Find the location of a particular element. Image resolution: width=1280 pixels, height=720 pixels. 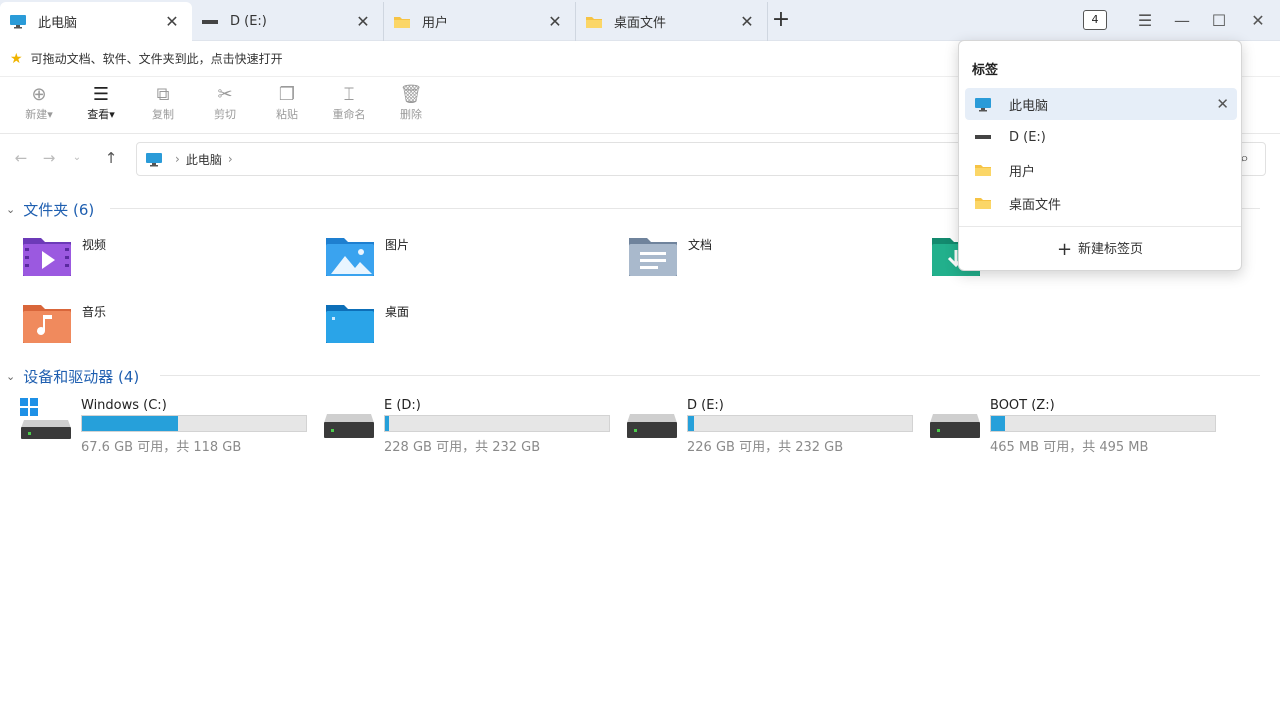

back-icon: ← is located at coordinates (21, 158).